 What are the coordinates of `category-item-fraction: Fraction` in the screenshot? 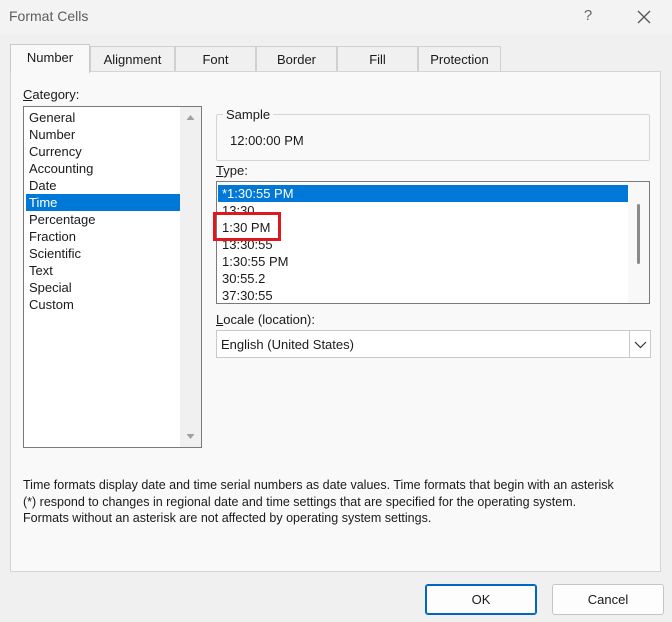 It's located at (103, 236).